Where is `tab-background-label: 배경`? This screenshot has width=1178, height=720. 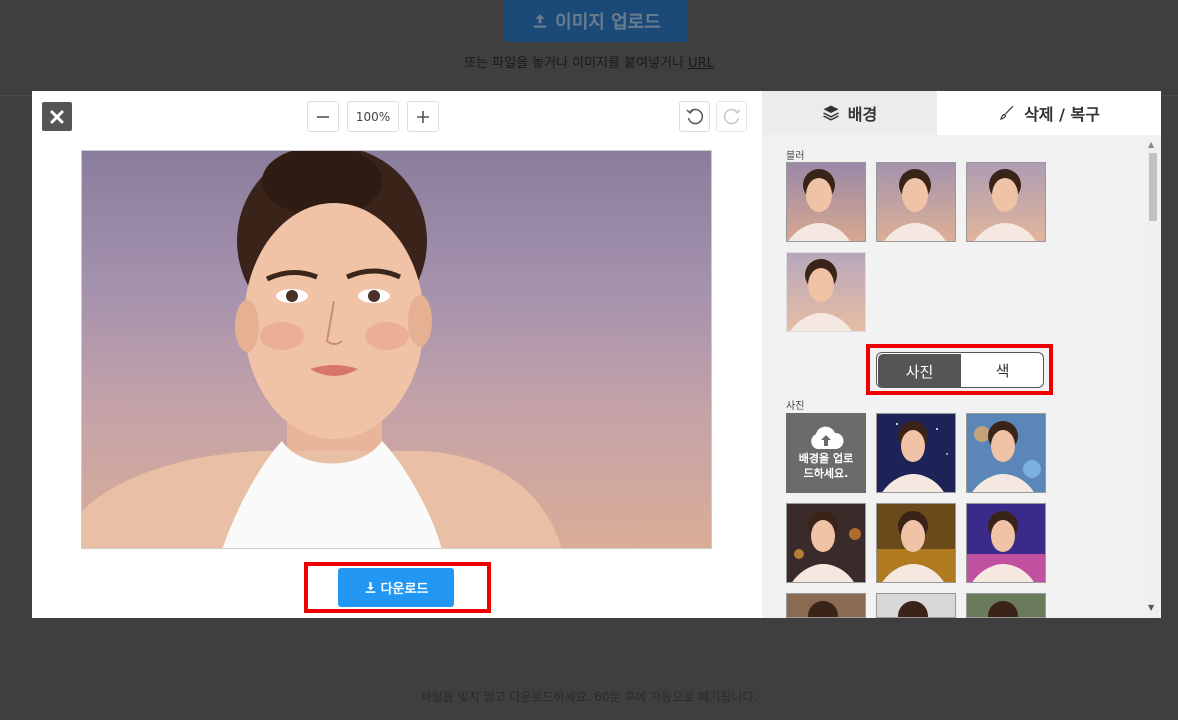
tab-background-label: 배경 is located at coordinates (862, 114).